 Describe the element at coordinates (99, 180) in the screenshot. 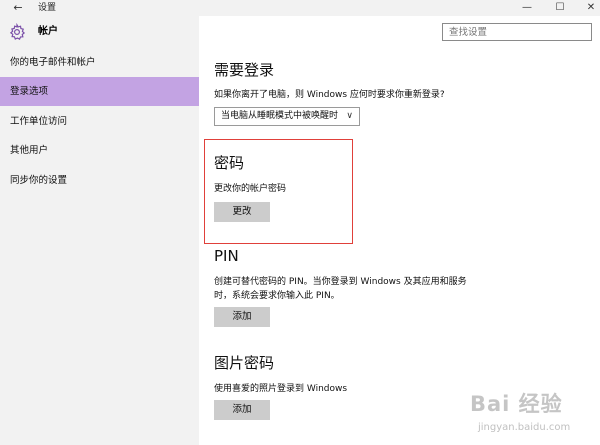

I see `sidebar-item-sync-settings: 同步你的设置` at that location.